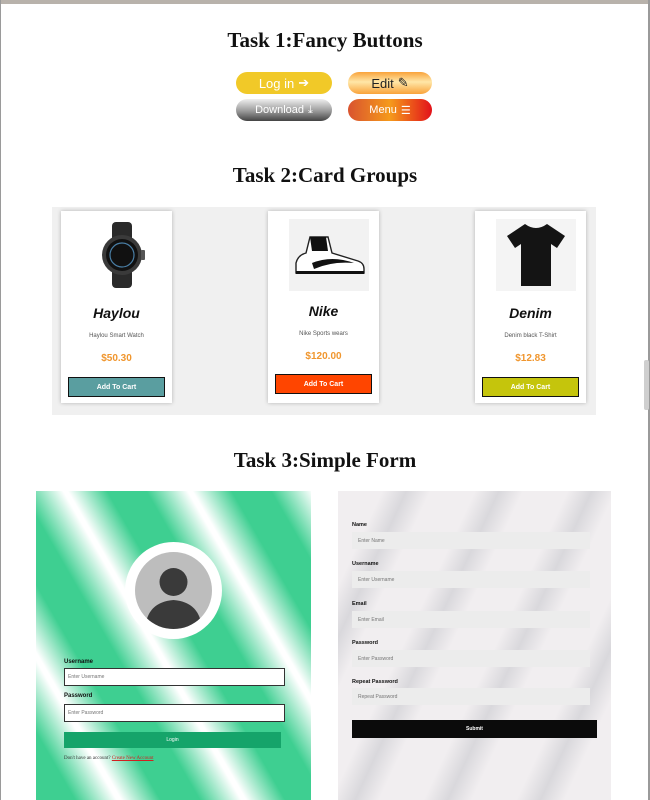 This screenshot has height=800, width=650. What do you see at coordinates (116, 313) in the screenshot?
I see `product-name: Haylou` at bounding box center [116, 313].